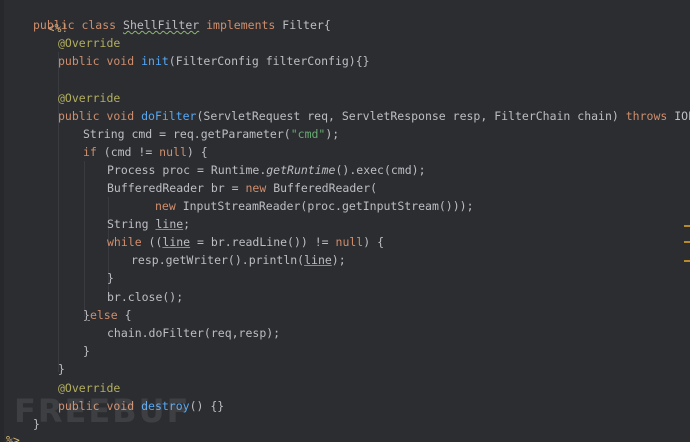 The height and width of the screenshot is (442, 690). I want to click on code-line-br-close: br.close();, so click(145, 297).